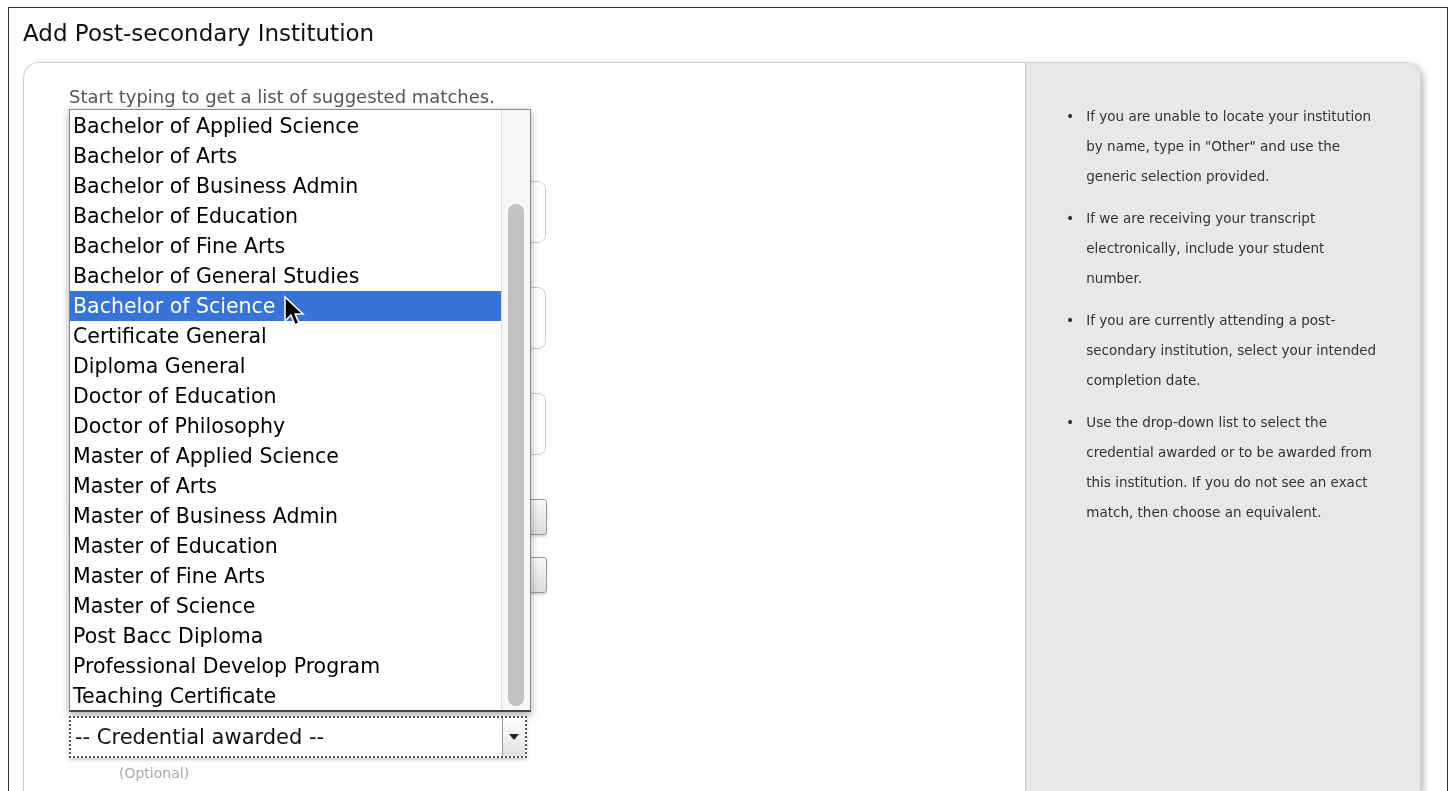 This screenshot has height=791, width=1450. Describe the element at coordinates (285, 246) in the screenshot. I see `dropdown-option: Bachelor of Fine Arts` at that location.